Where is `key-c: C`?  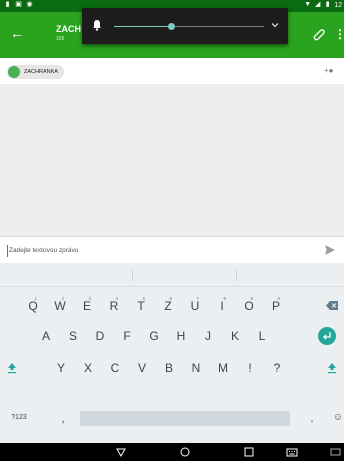
key-c: C is located at coordinates (115, 368).